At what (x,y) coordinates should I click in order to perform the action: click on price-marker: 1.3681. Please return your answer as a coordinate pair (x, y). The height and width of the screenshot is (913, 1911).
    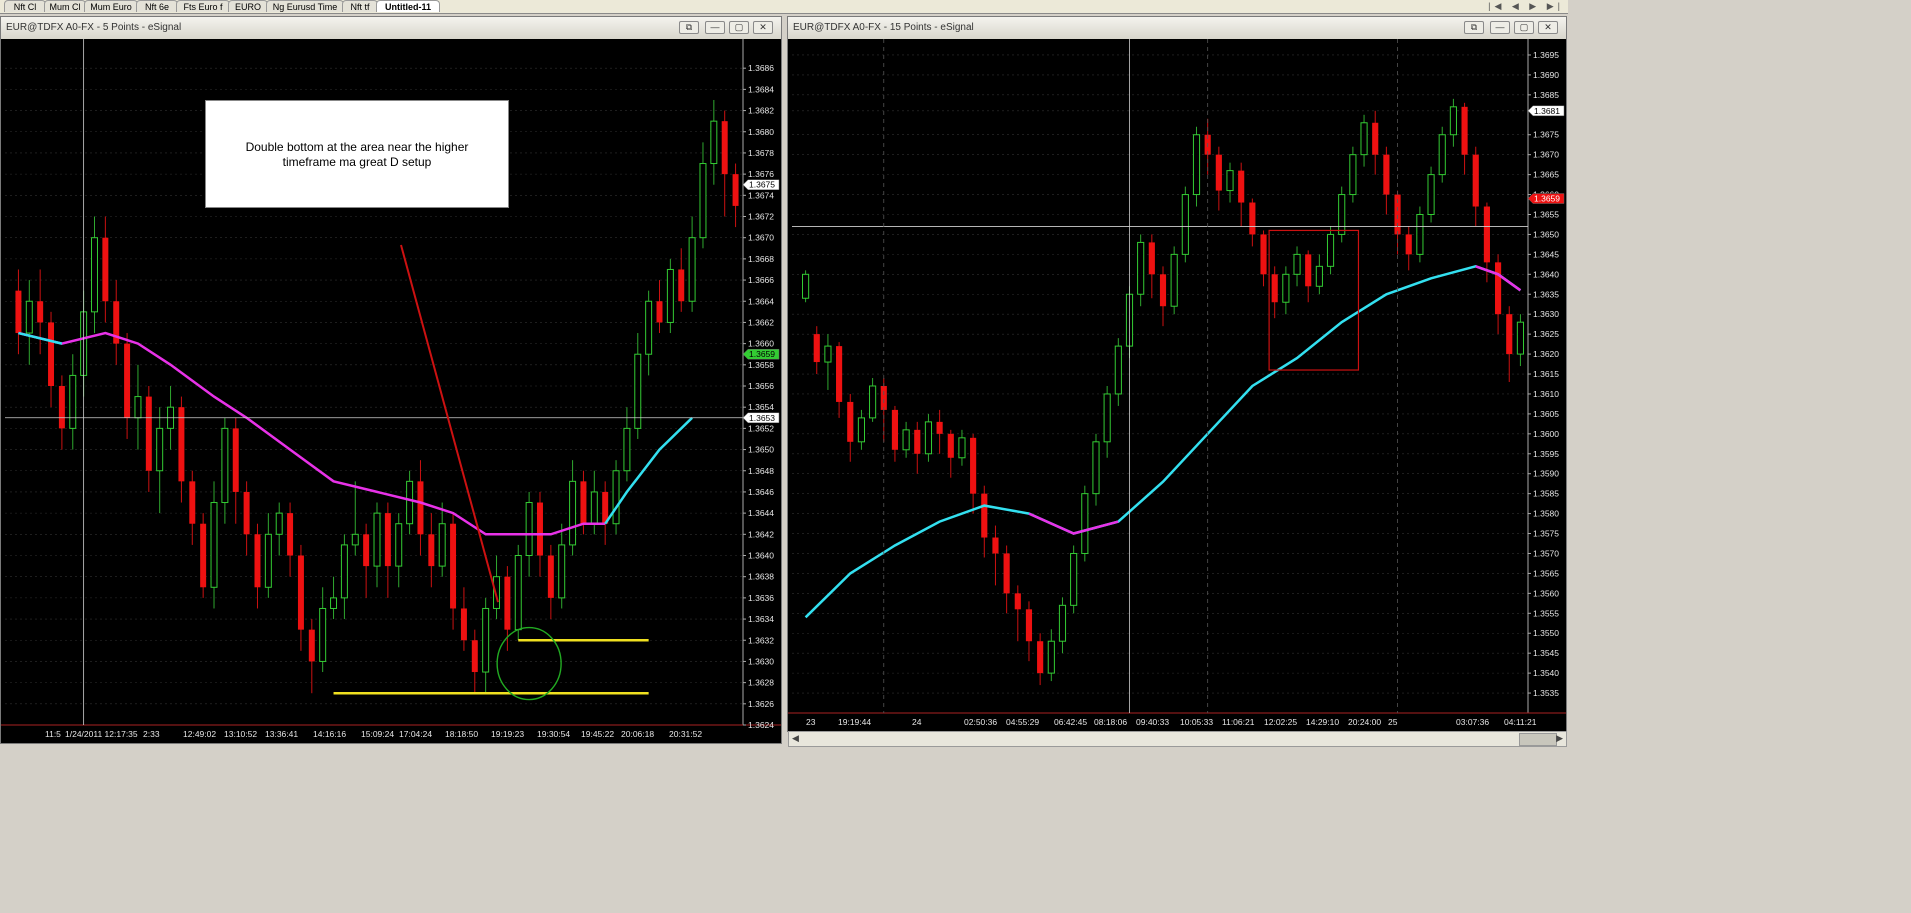
    Looking at the image, I should click on (1546, 111).